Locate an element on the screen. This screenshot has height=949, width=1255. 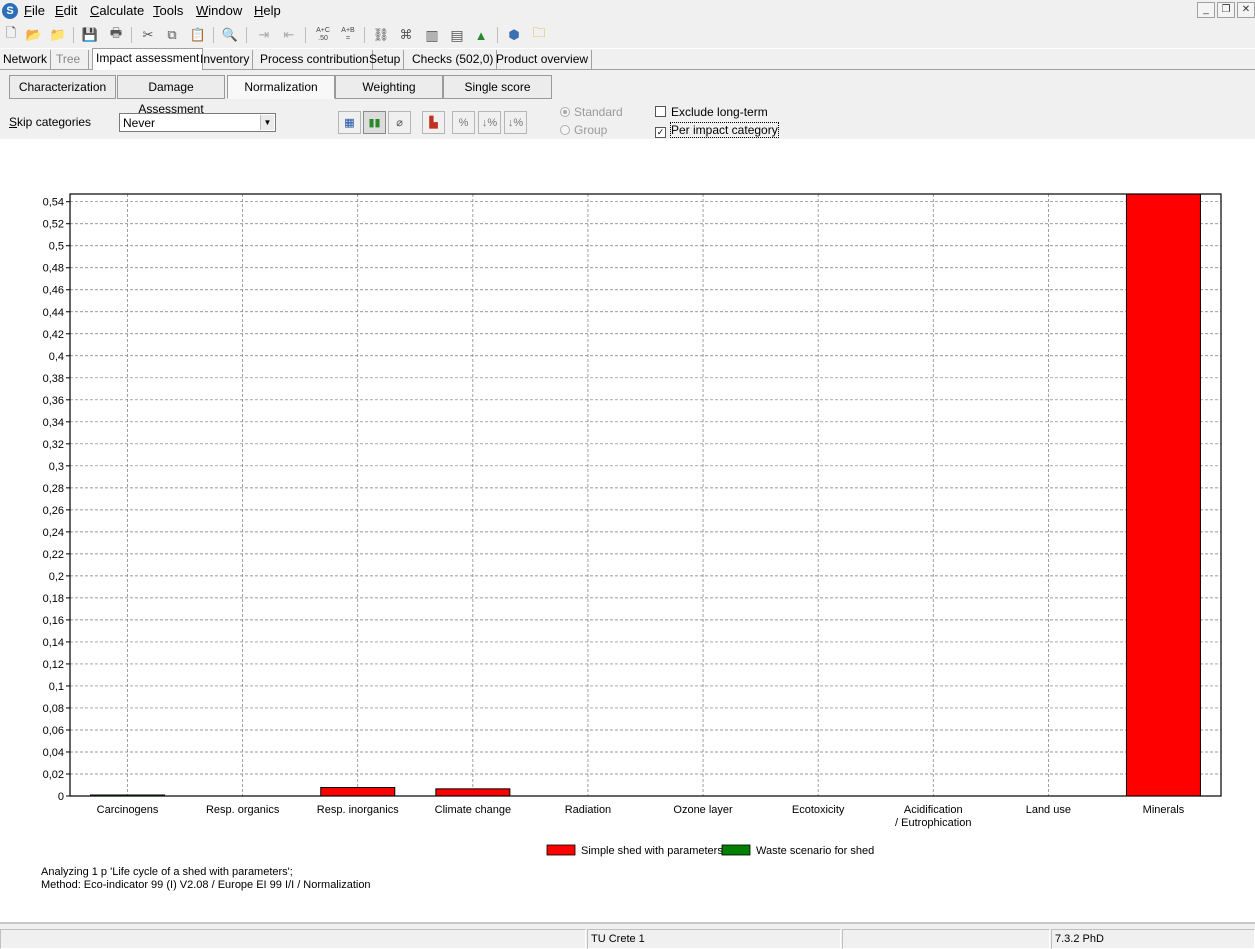
tab-checks: Checks (502,0) is located at coordinates (453, 60).